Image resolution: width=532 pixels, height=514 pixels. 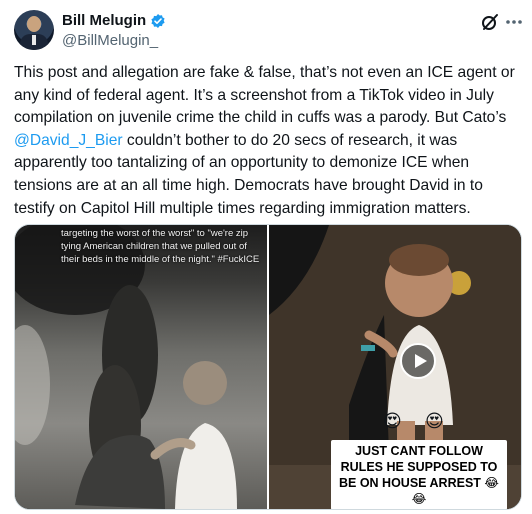 I want to click on emoji-heart-eyes-2: 😍, so click(x=434, y=421).